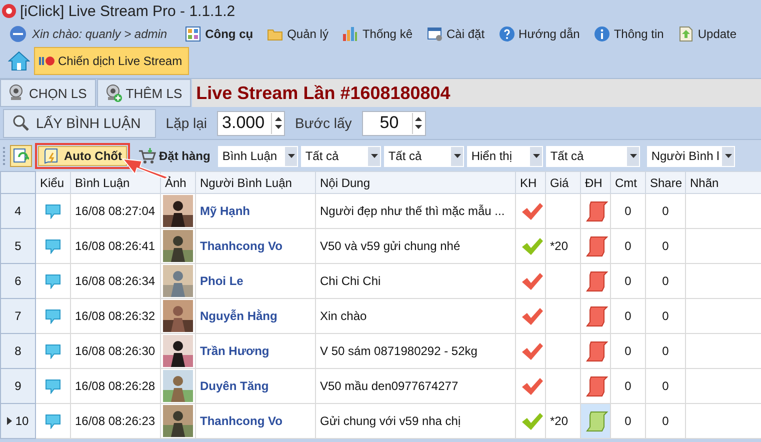 This screenshot has width=761, height=442. I want to click on comment-text: Xin chào, so click(343, 316).